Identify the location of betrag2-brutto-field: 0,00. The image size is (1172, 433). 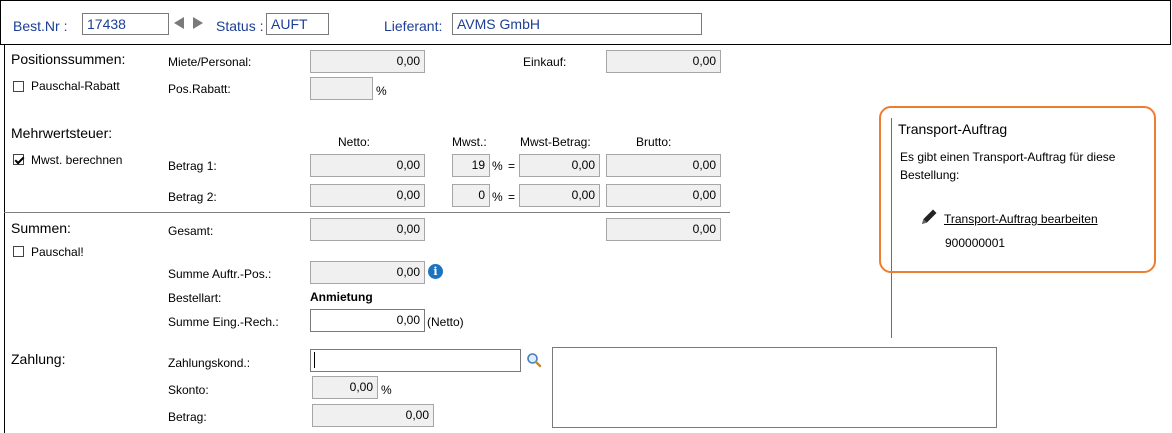
(663, 195).